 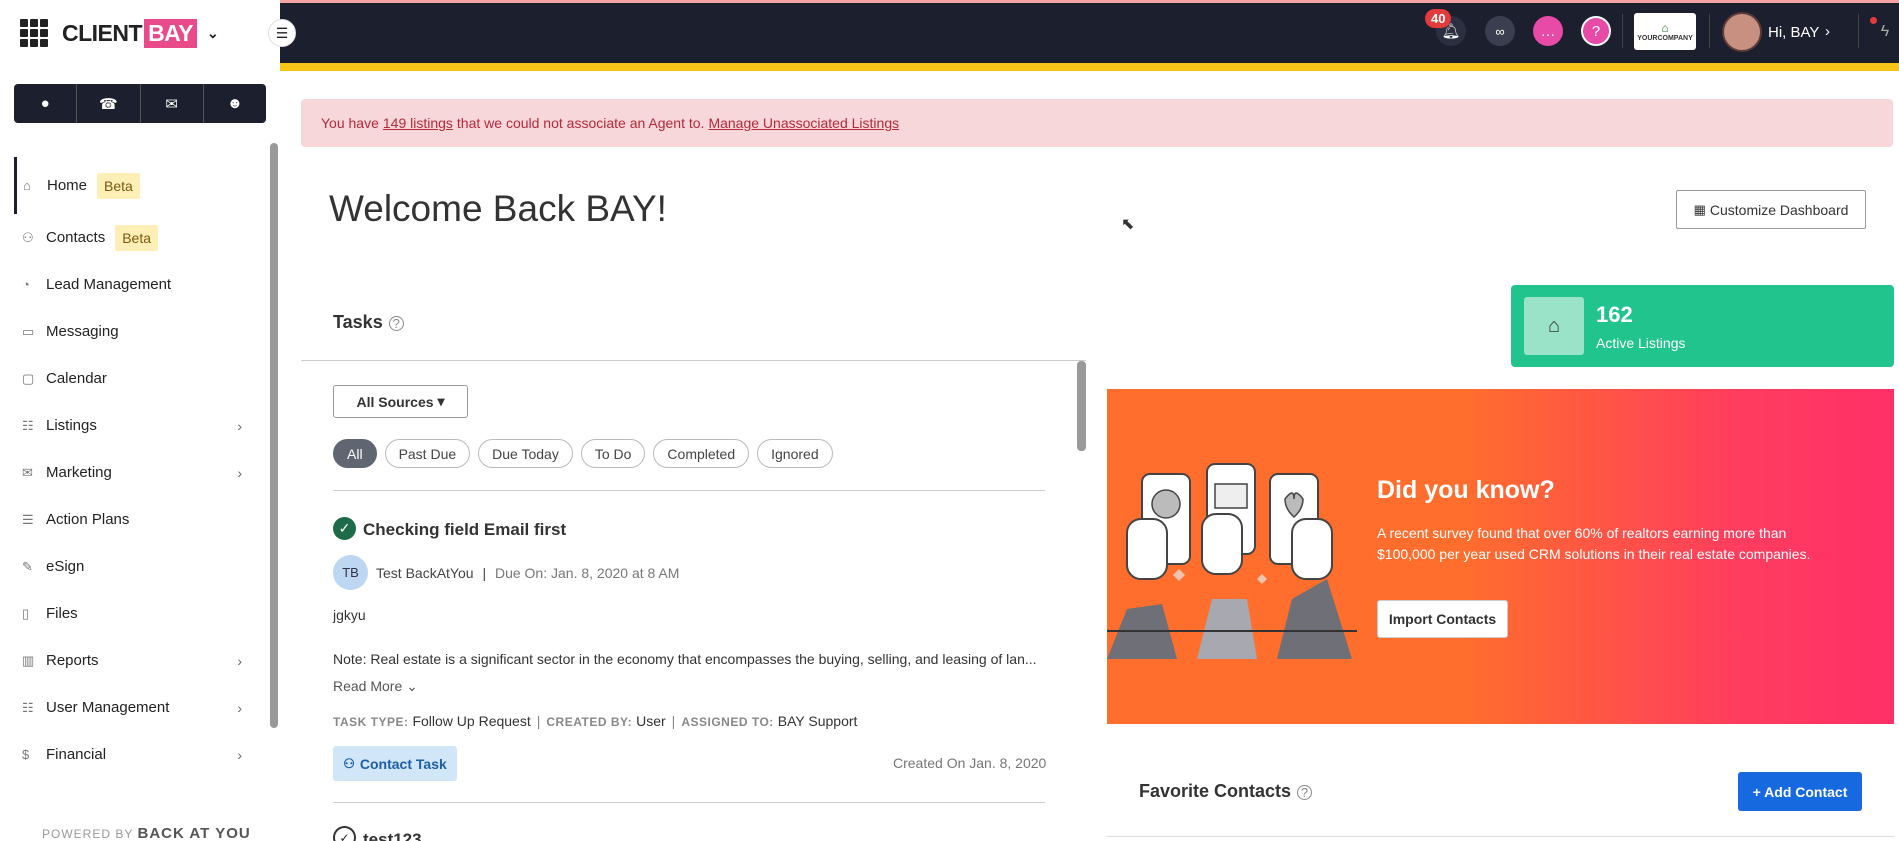 I want to click on sidebar-item-lead-management: ◔ Lead Management, so click(x=139, y=284).